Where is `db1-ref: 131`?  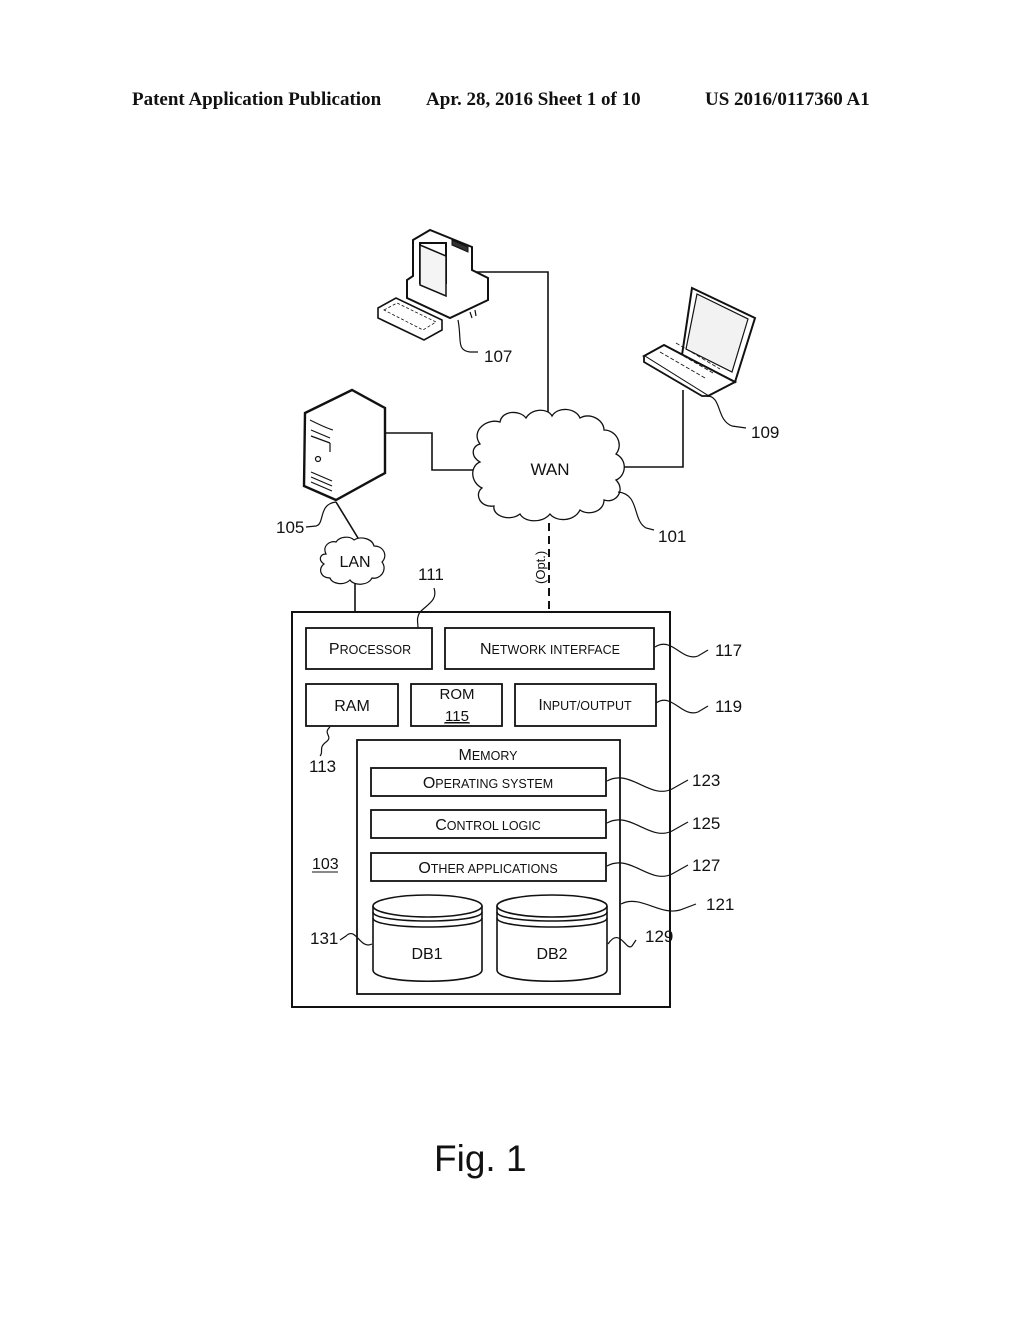
db1-ref: 131 is located at coordinates (324, 938).